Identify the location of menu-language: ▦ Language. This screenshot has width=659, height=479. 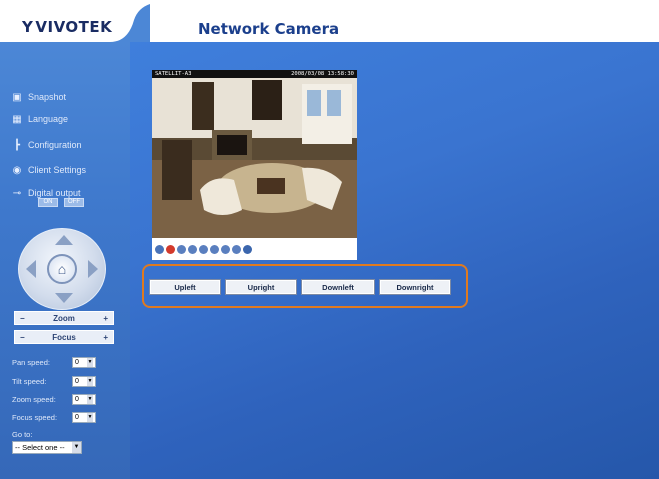
(39, 119).